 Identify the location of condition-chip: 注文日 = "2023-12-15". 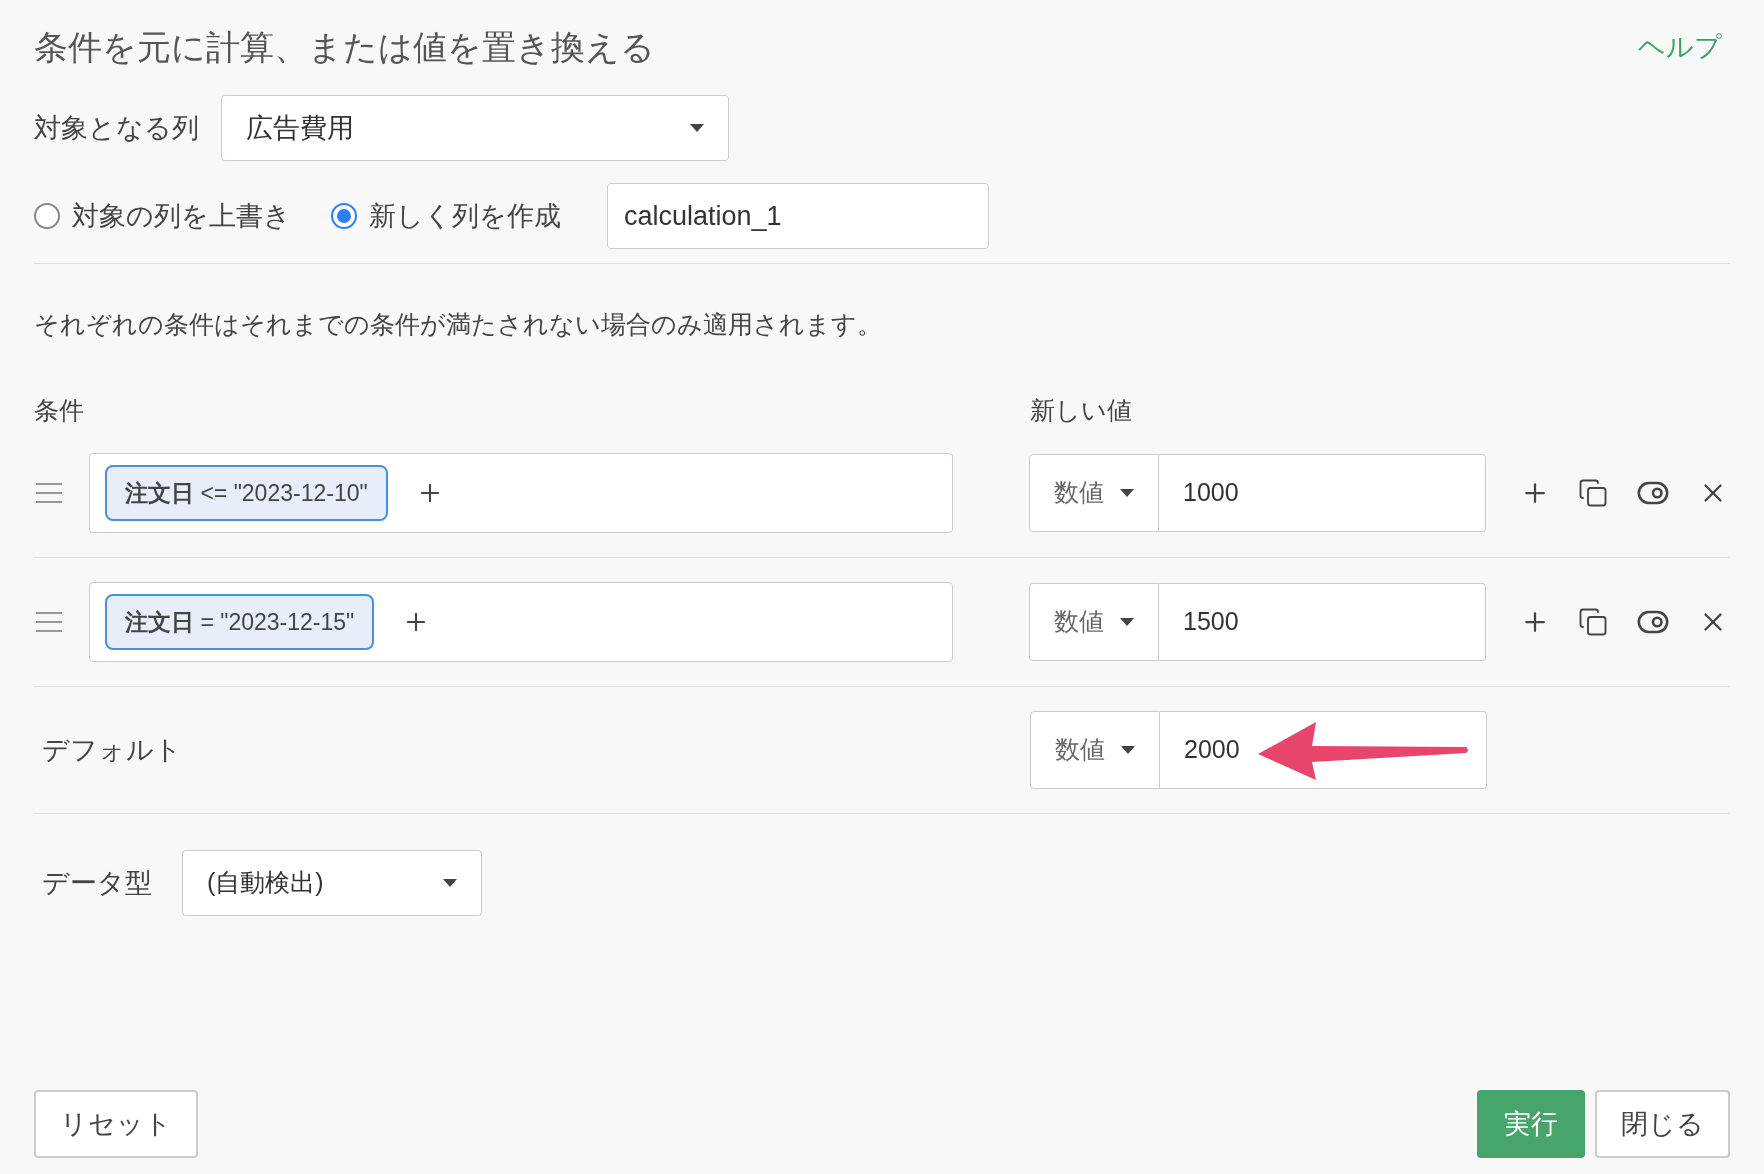
(240, 622).